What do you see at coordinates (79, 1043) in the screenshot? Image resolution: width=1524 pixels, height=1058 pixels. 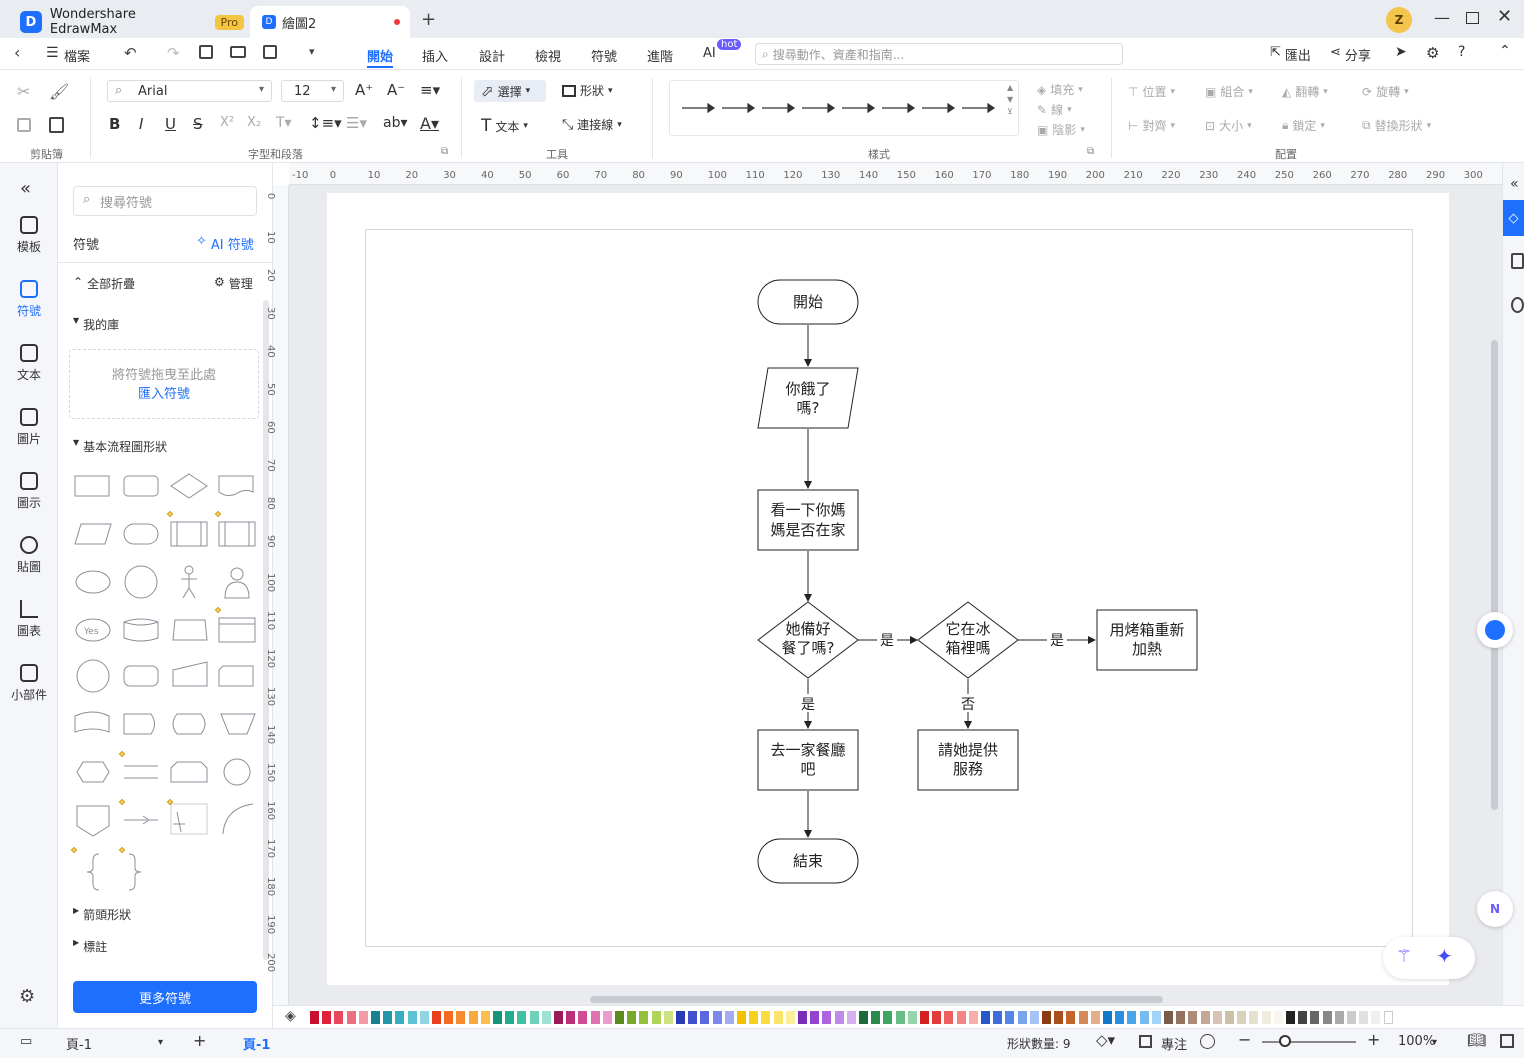 I see `page-select: 頁-1` at bounding box center [79, 1043].